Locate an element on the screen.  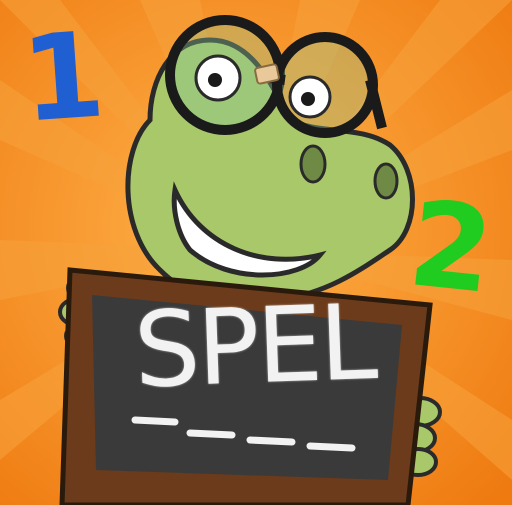
number-two-label: 2 is located at coordinates (451, 247).